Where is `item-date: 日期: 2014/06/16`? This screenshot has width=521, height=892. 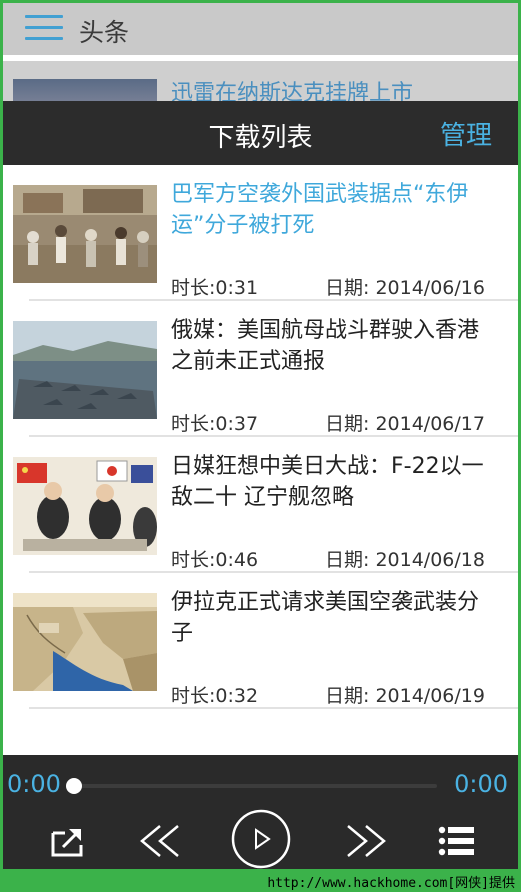
item-date: 日期: 2014/06/16 is located at coordinates (405, 288).